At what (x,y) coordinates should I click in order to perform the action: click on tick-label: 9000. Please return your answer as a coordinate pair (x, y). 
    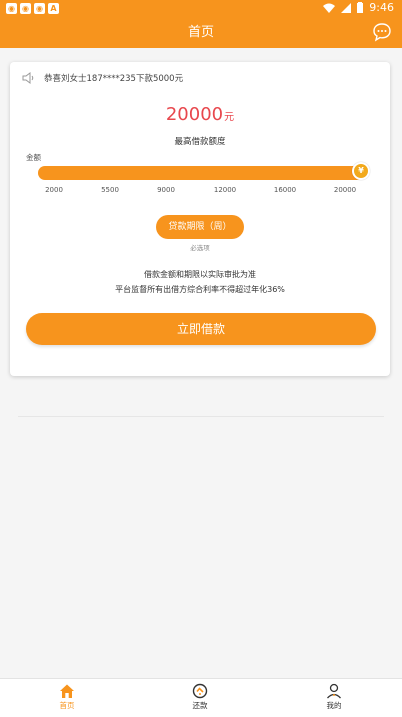
    Looking at the image, I should click on (166, 190).